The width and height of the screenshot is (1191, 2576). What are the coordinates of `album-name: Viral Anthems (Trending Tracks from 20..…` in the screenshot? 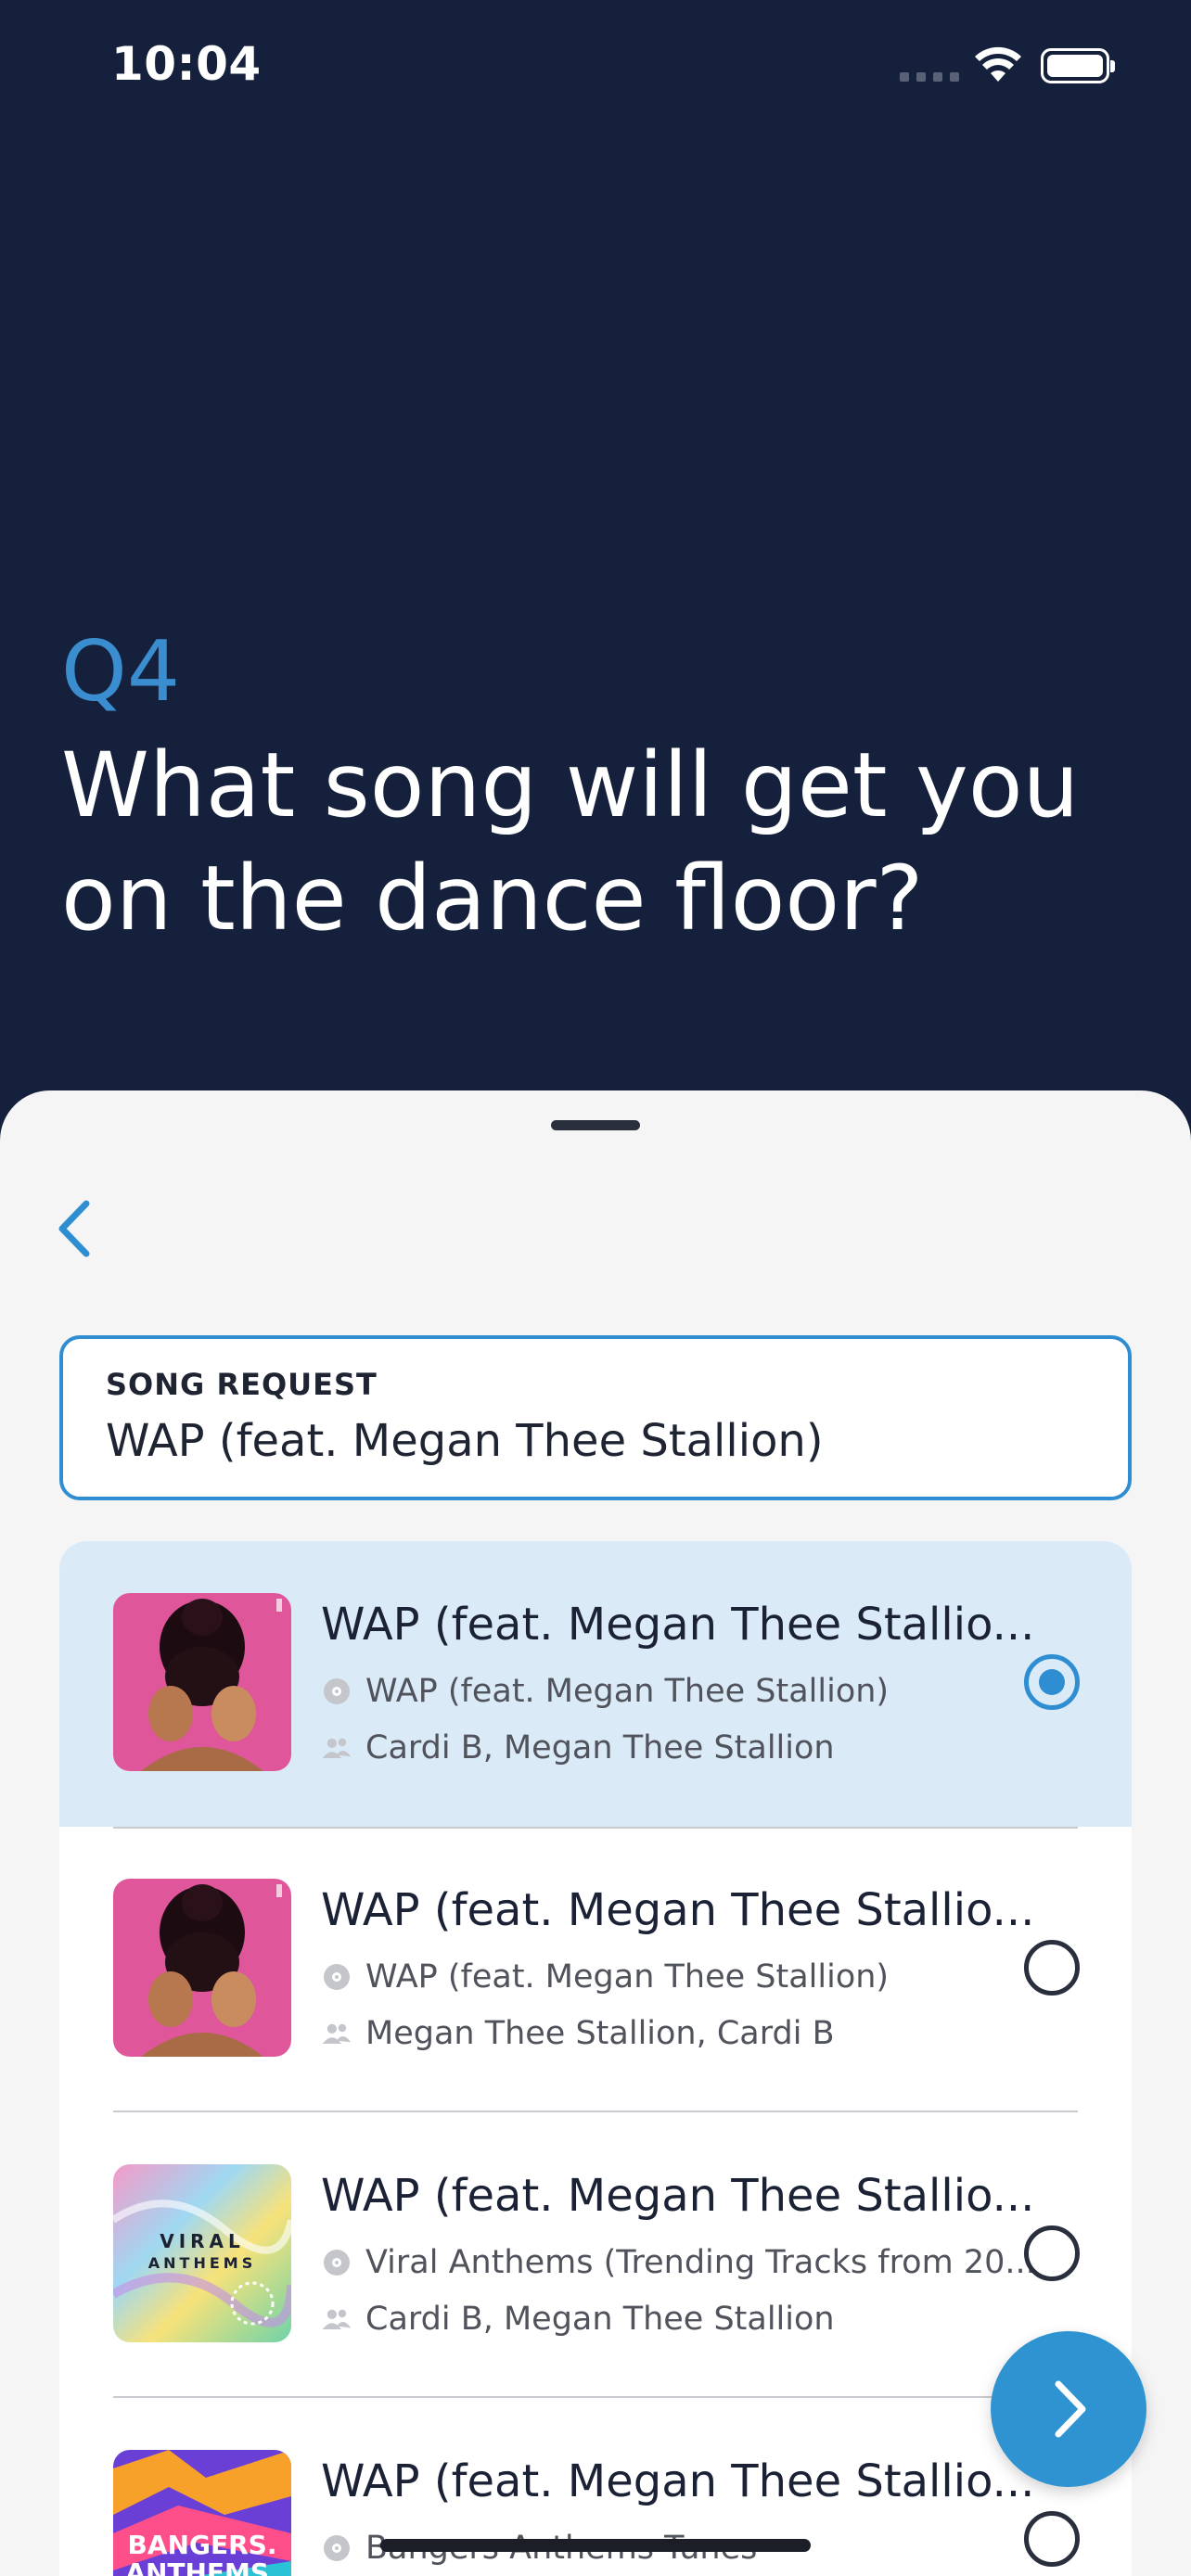 It's located at (701, 2262).